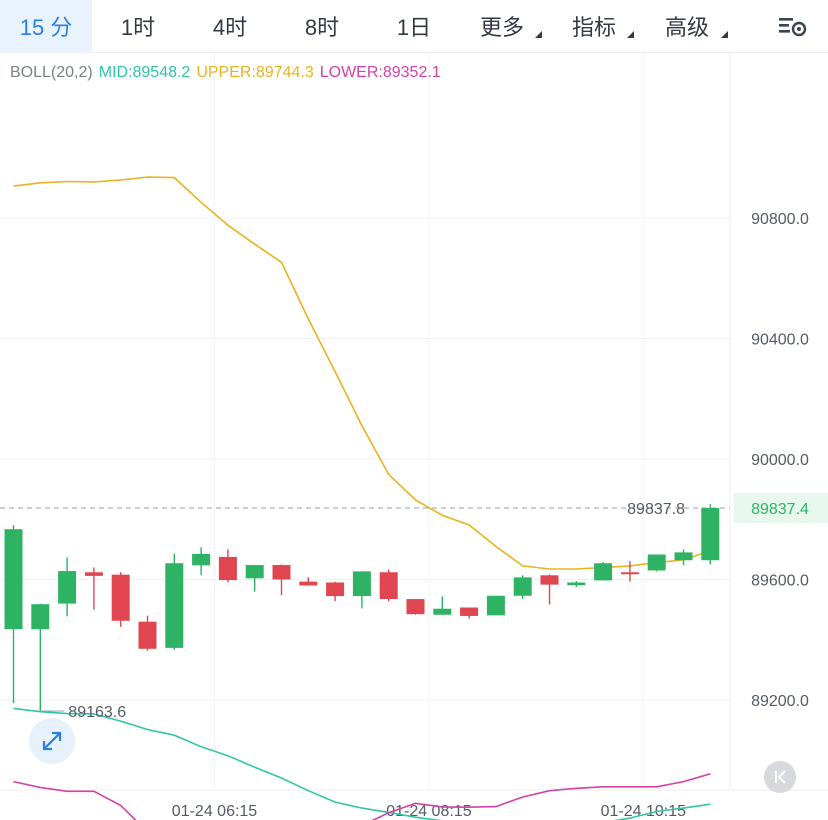 Image resolution: width=828 pixels, height=820 pixels. I want to click on chart-settings-icon, so click(793, 27).